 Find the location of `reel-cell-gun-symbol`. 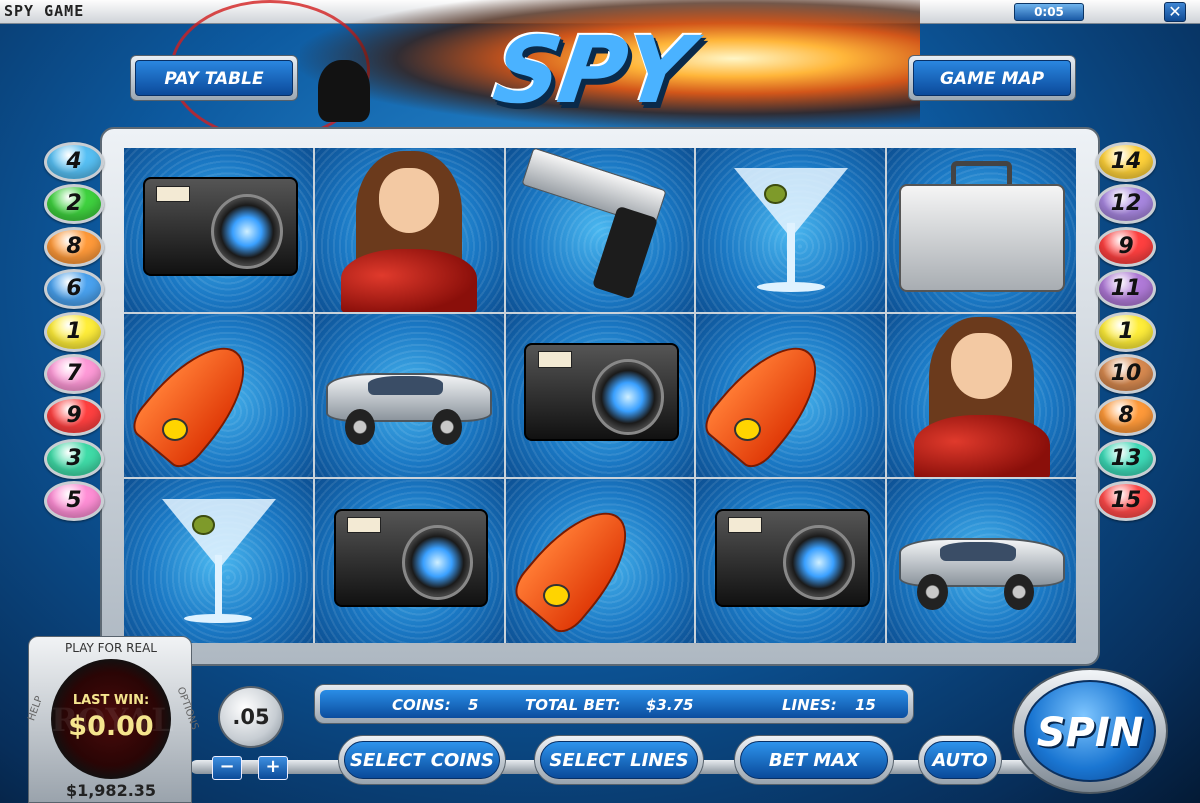

reel-cell-gun-symbol is located at coordinates (600, 230).